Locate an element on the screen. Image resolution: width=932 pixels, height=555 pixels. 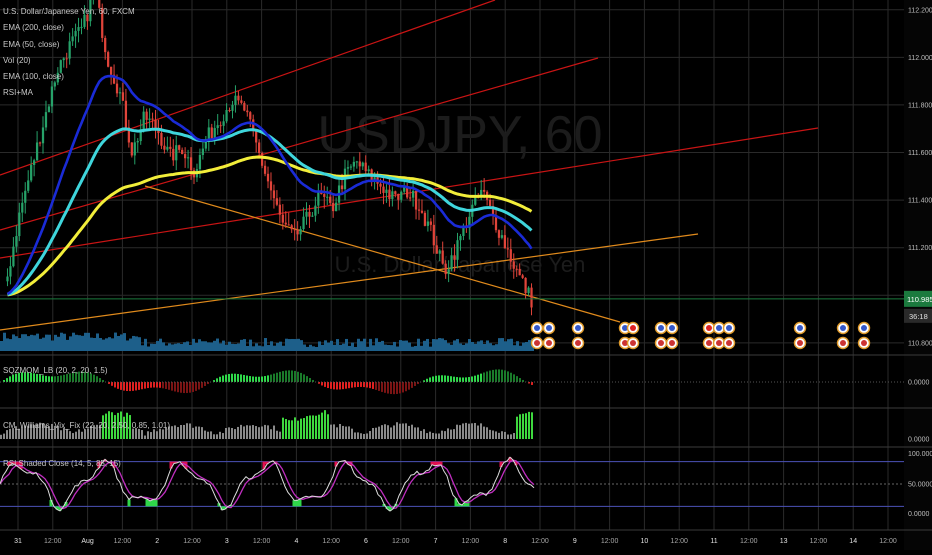
legend-ema-50: EMA (50, close) is located at coordinates (69, 45).